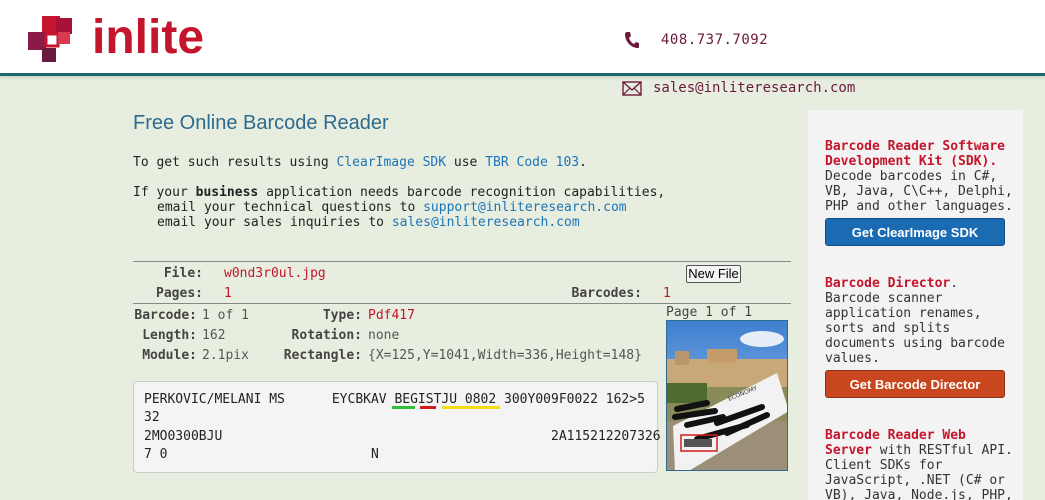 The image size is (1045, 500). What do you see at coordinates (227, 192) in the screenshot?
I see `intro-bold: business` at bounding box center [227, 192].